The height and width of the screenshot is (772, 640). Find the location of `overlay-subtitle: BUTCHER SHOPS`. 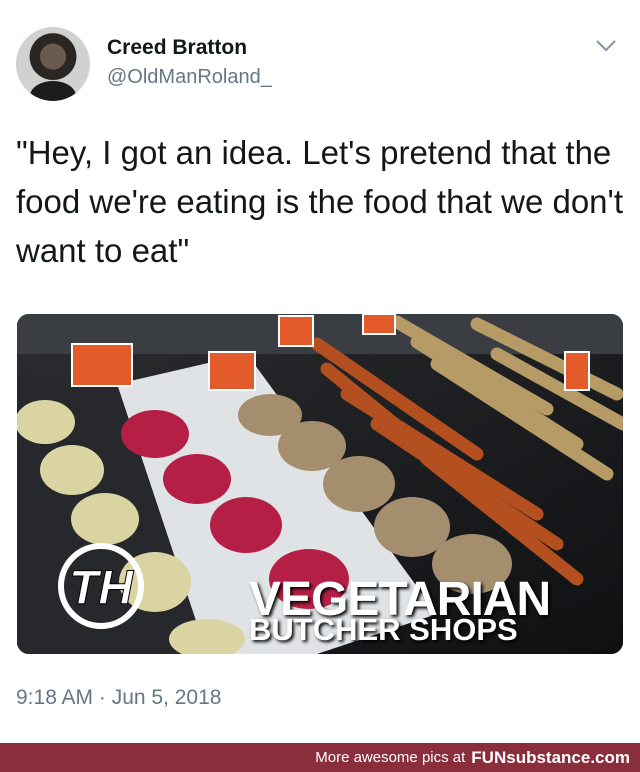

overlay-subtitle: BUTCHER SHOPS is located at coordinates (383, 629).